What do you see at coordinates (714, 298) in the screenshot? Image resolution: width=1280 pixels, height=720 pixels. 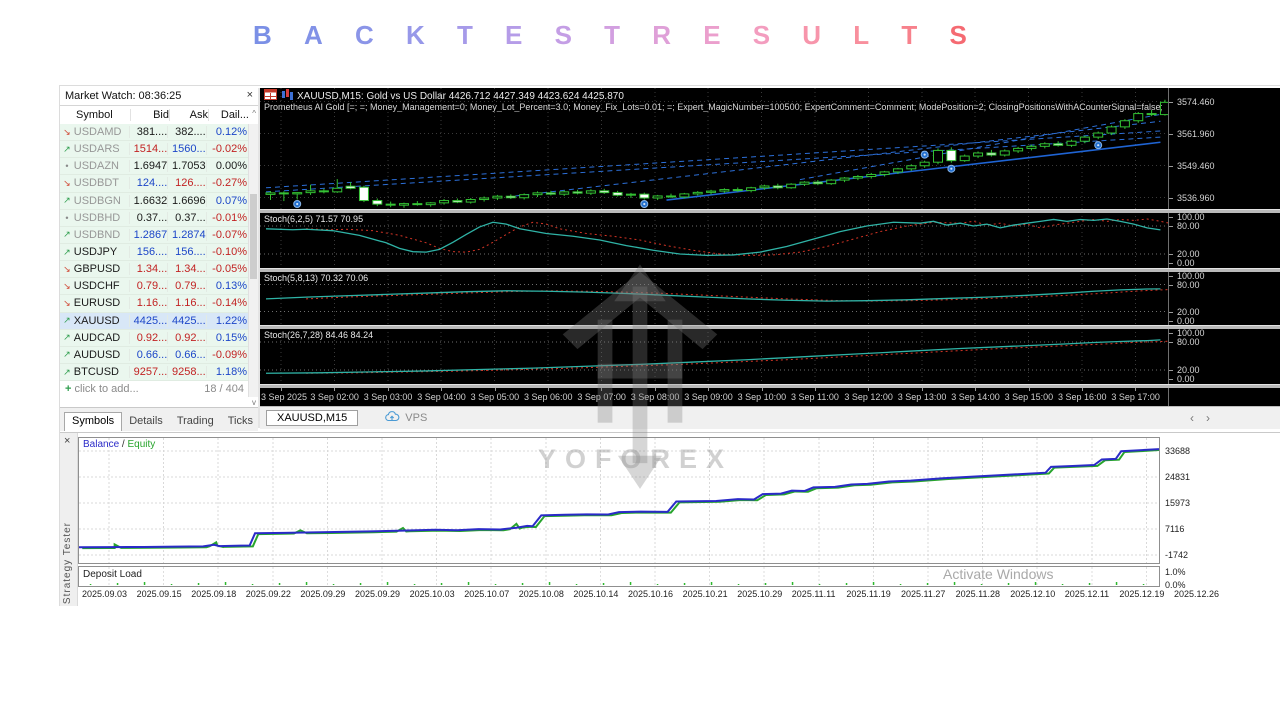 I see `stoch2-chart` at bounding box center [714, 298].